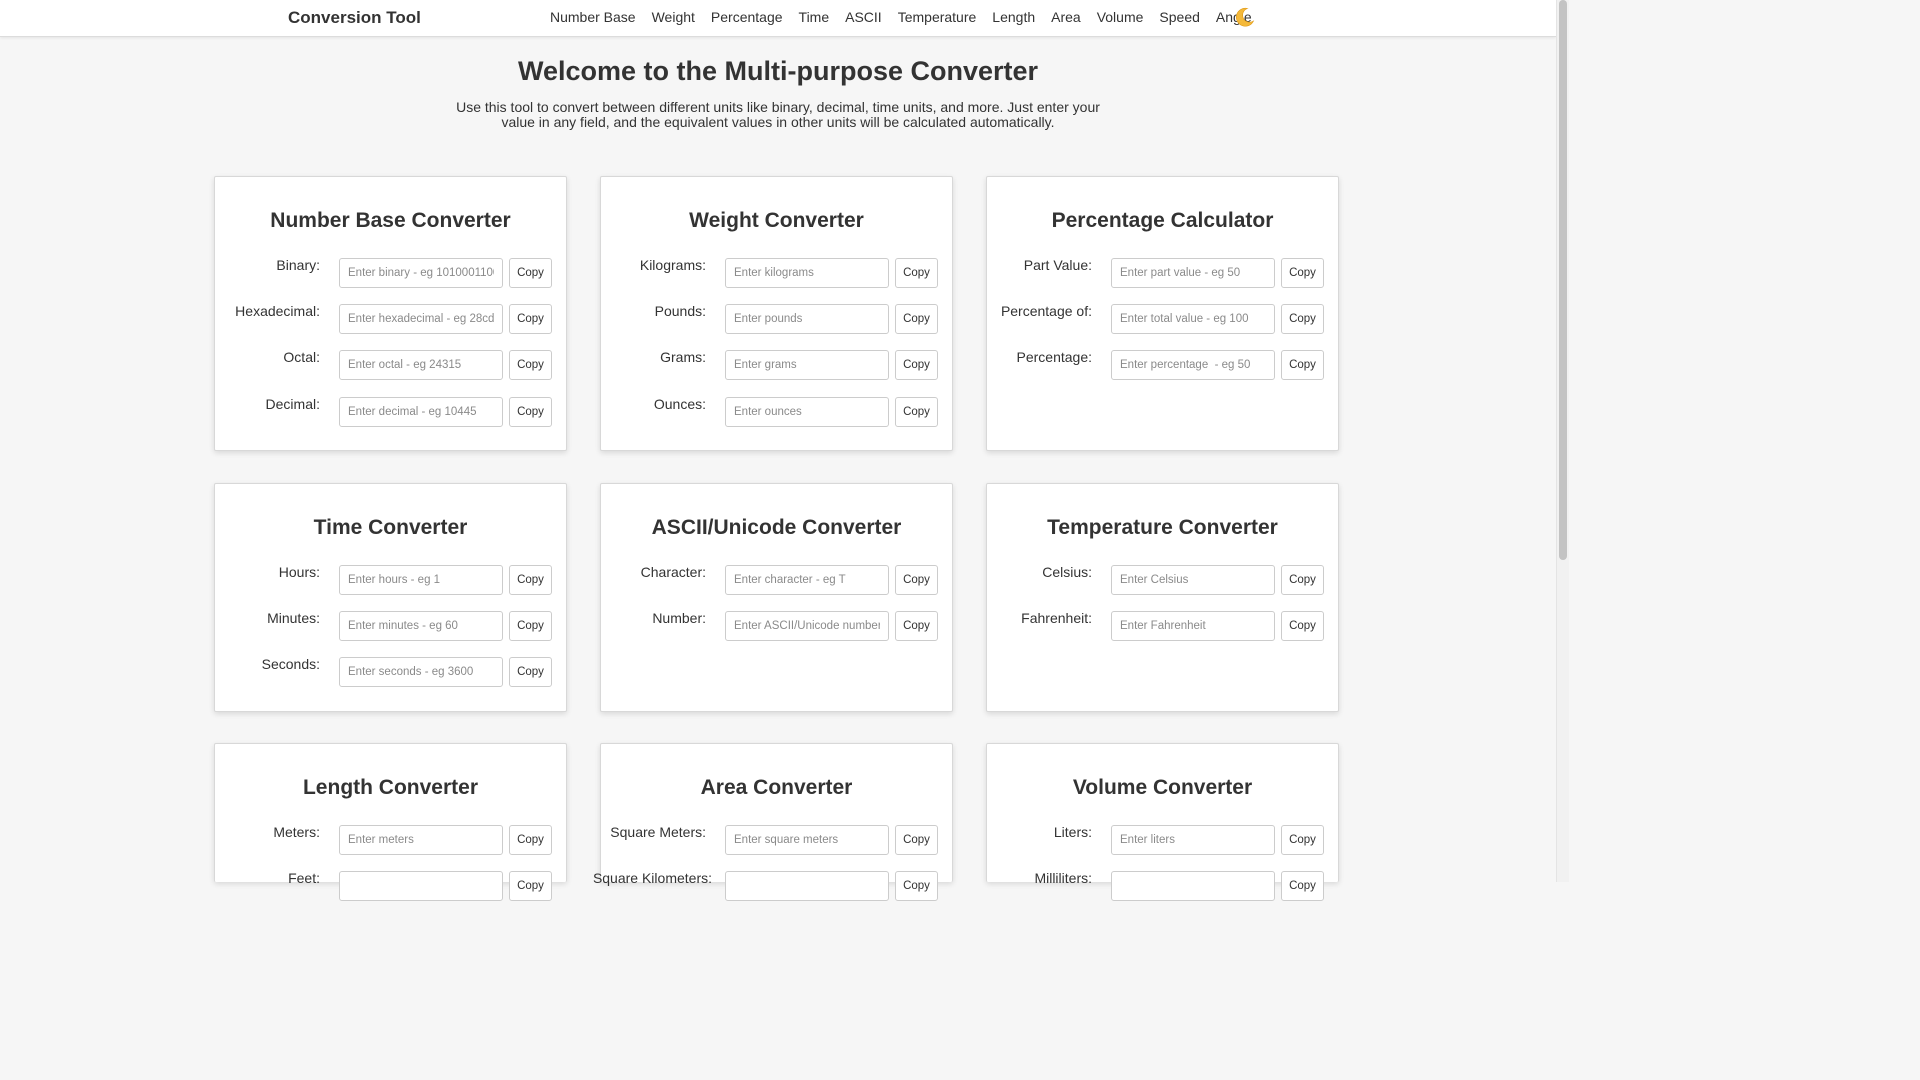  I want to click on seconds-row: Seconds: Copy, so click(390, 672).